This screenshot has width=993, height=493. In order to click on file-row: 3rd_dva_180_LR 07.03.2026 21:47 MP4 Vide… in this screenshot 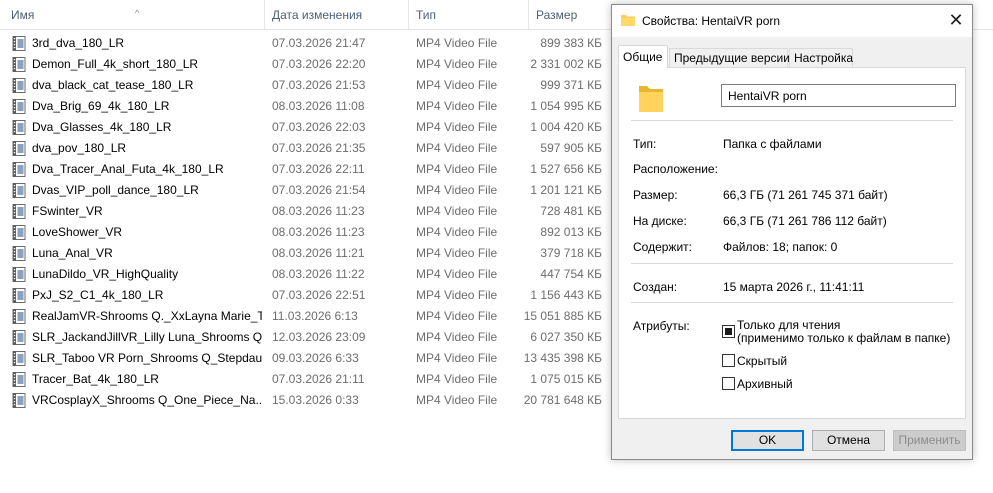, I will do `click(305, 43)`.